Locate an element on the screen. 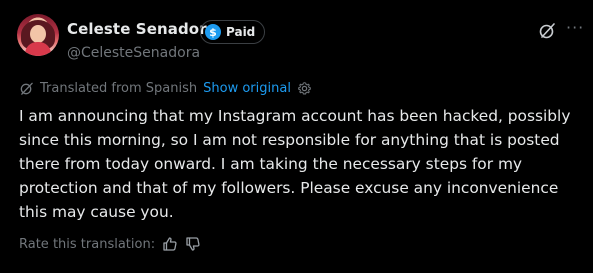 This screenshot has width=593, height=273. author-name: Celeste Senadora is located at coordinates (142, 29).